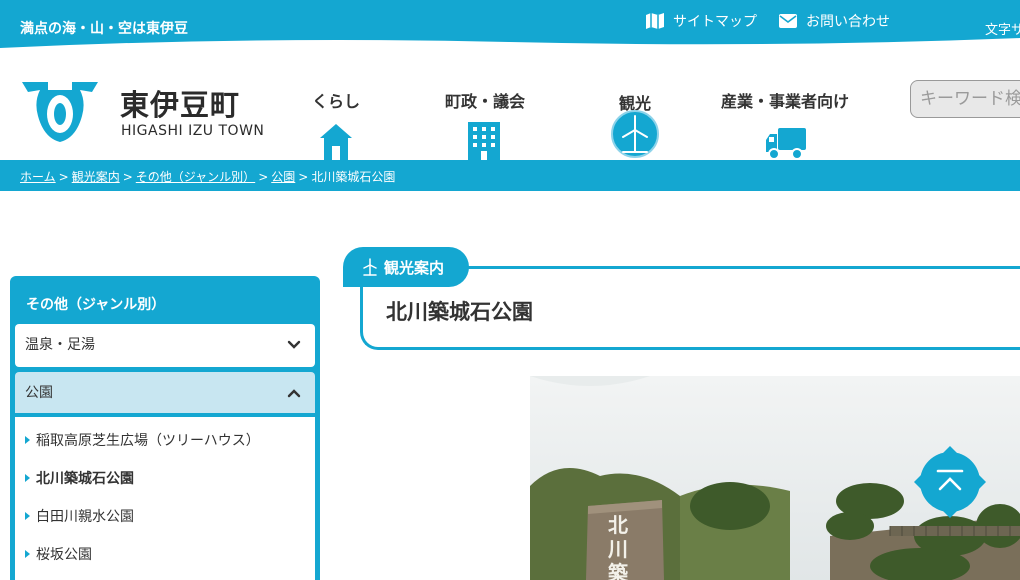  I want to click on sublist-item: 桜坂公園, so click(58, 554).